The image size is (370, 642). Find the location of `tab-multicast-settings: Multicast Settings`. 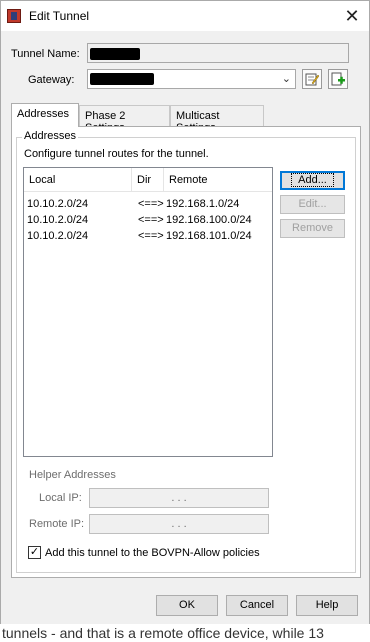

tab-multicast-settings: Multicast Settings is located at coordinates (217, 119).